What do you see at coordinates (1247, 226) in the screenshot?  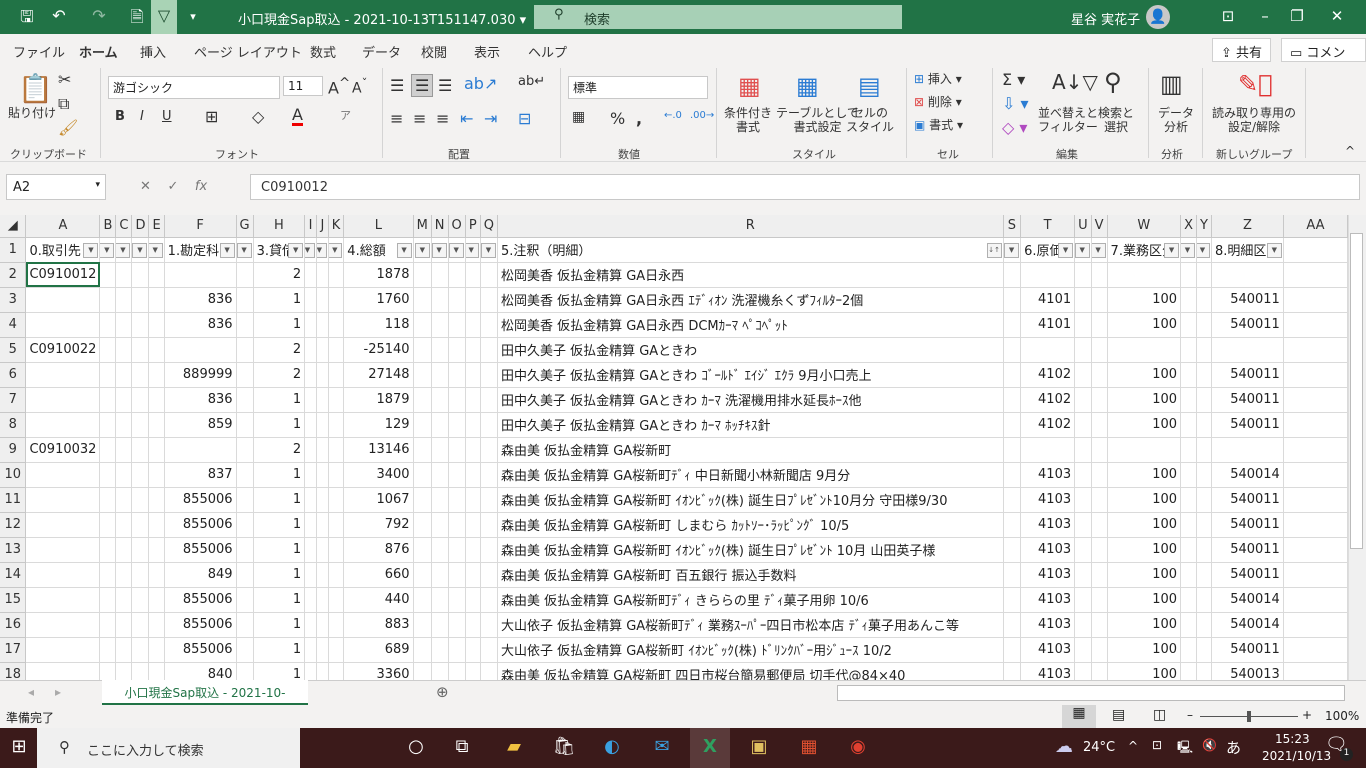 I see `column-header-Z: Z` at bounding box center [1247, 226].